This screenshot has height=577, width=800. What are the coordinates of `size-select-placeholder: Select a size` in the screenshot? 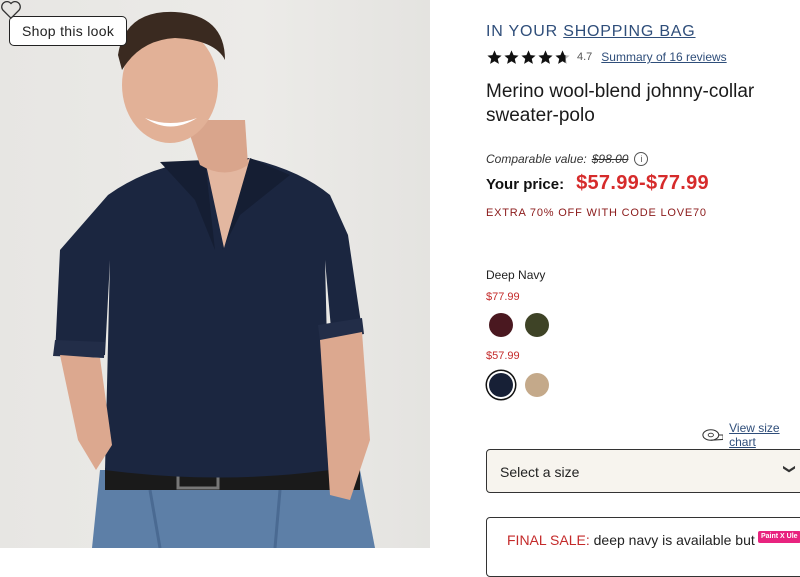 It's located at (540, 472).